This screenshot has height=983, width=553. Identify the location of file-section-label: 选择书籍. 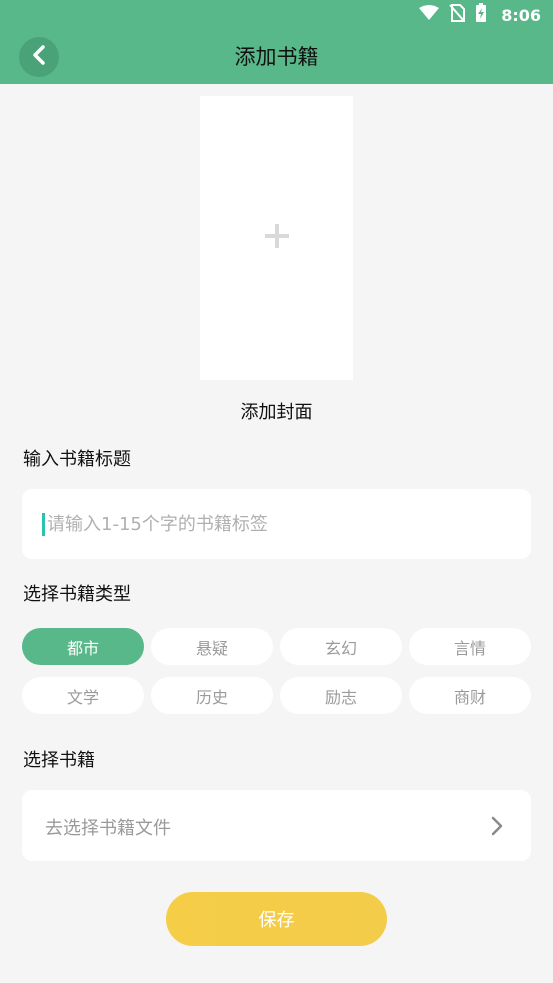
(59, 760).